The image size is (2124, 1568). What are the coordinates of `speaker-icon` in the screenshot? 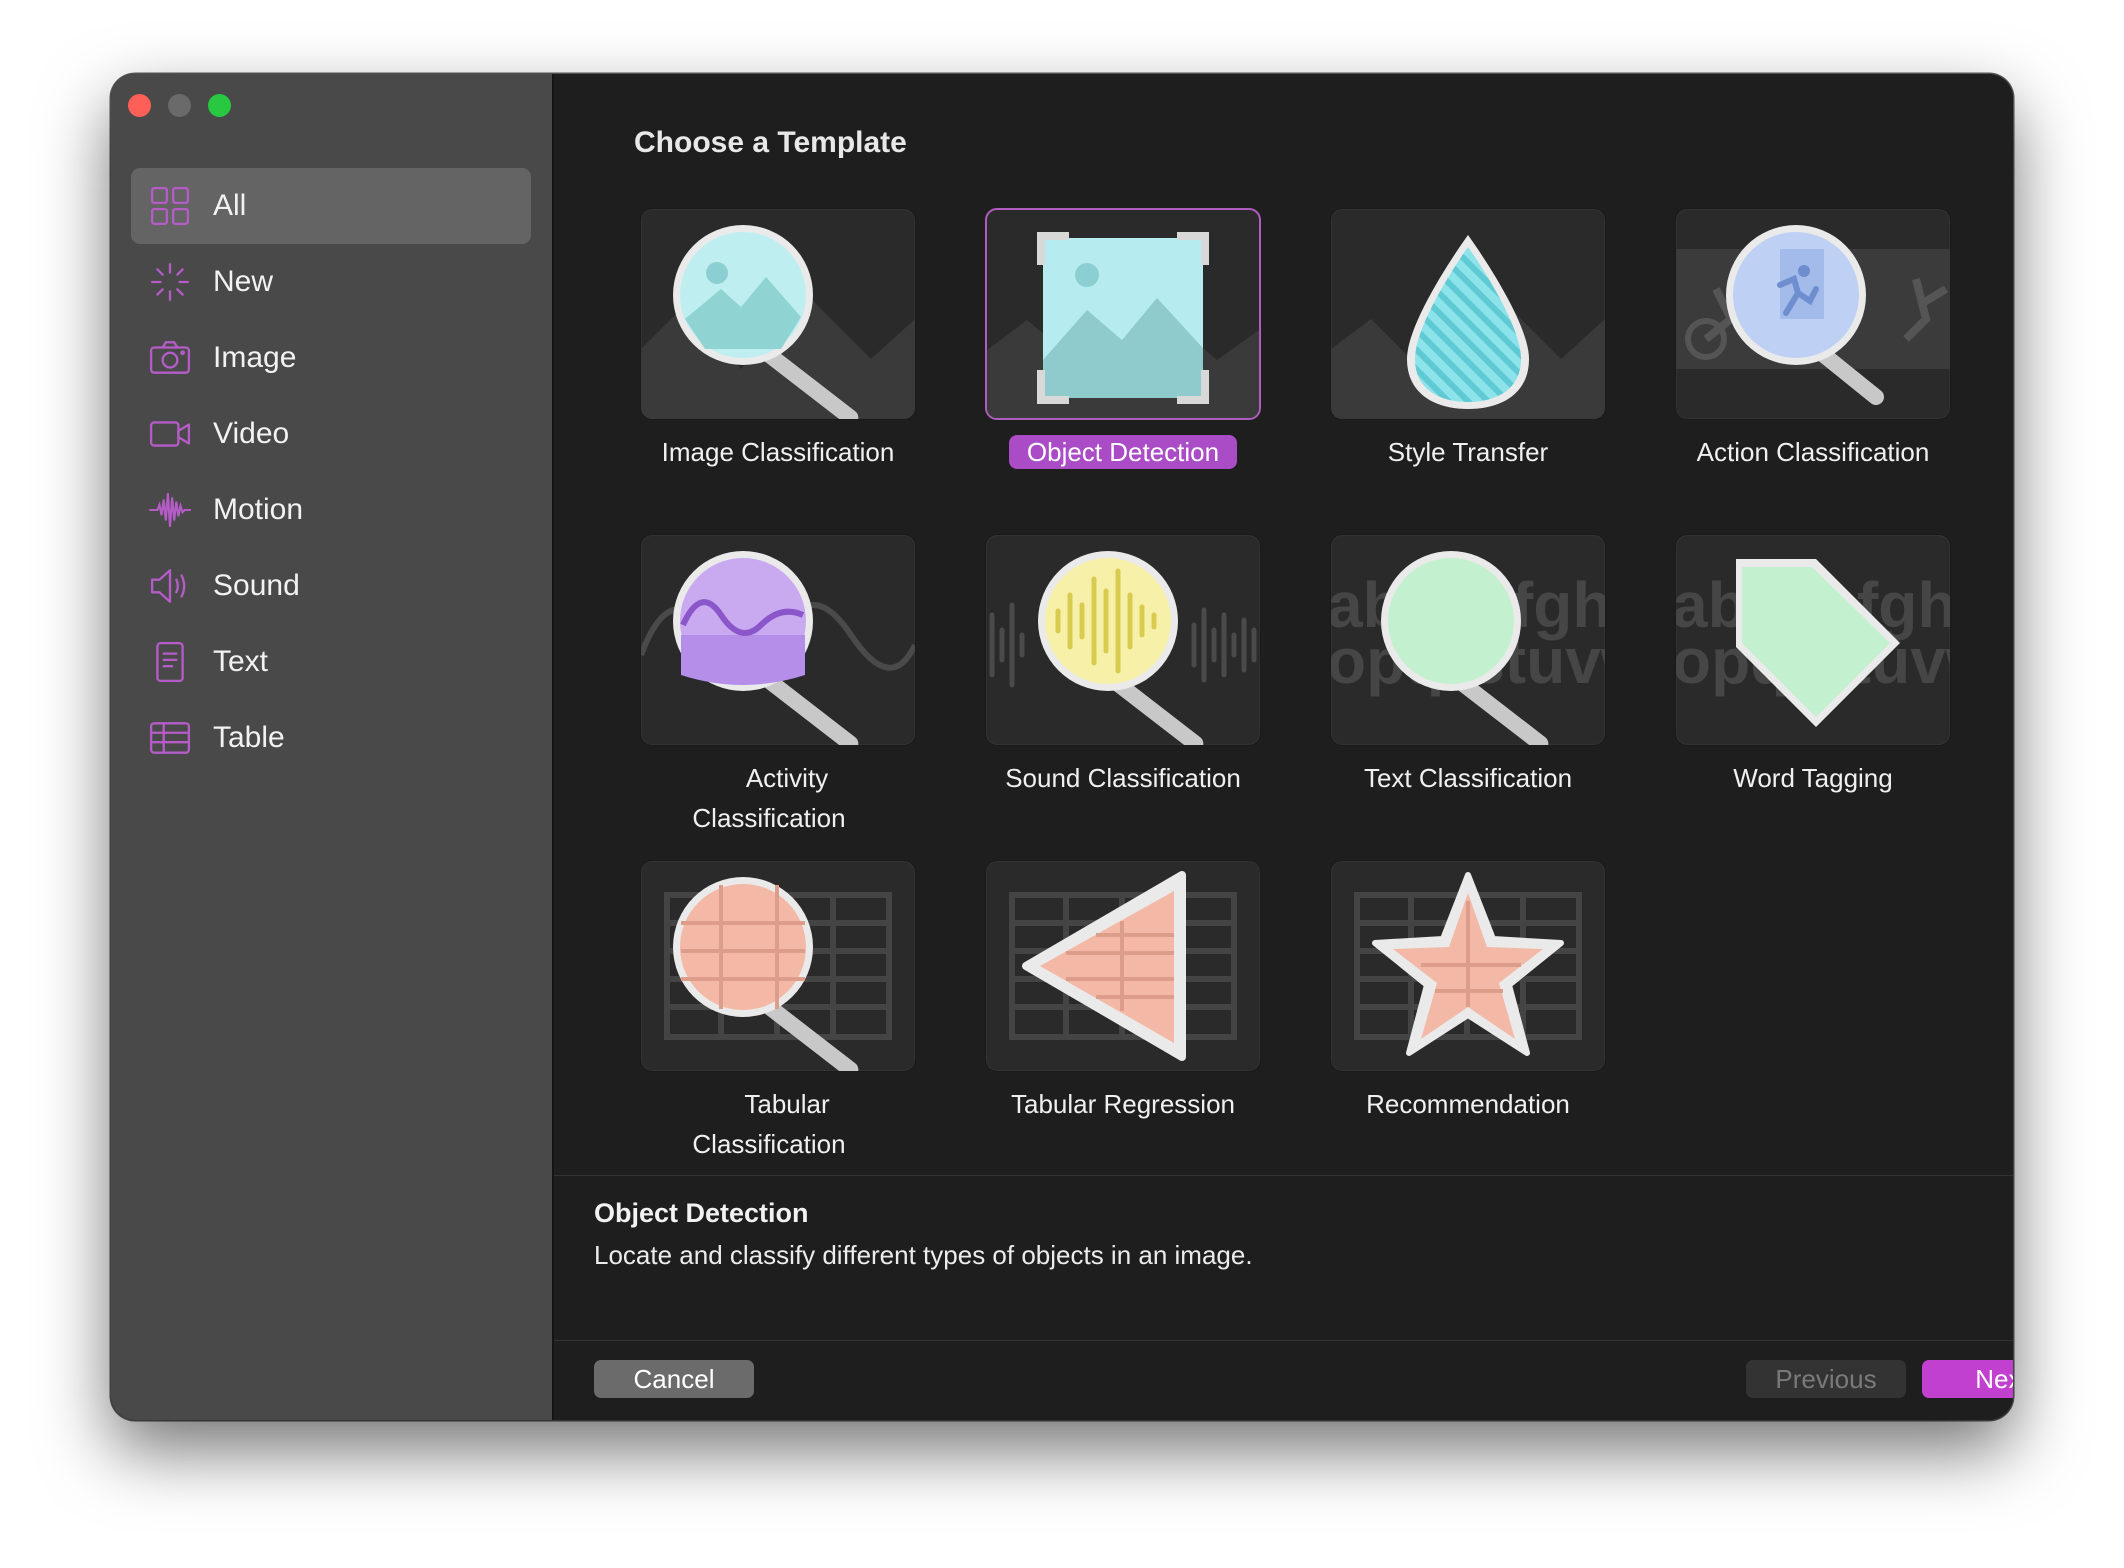 It's located at (170, 586).